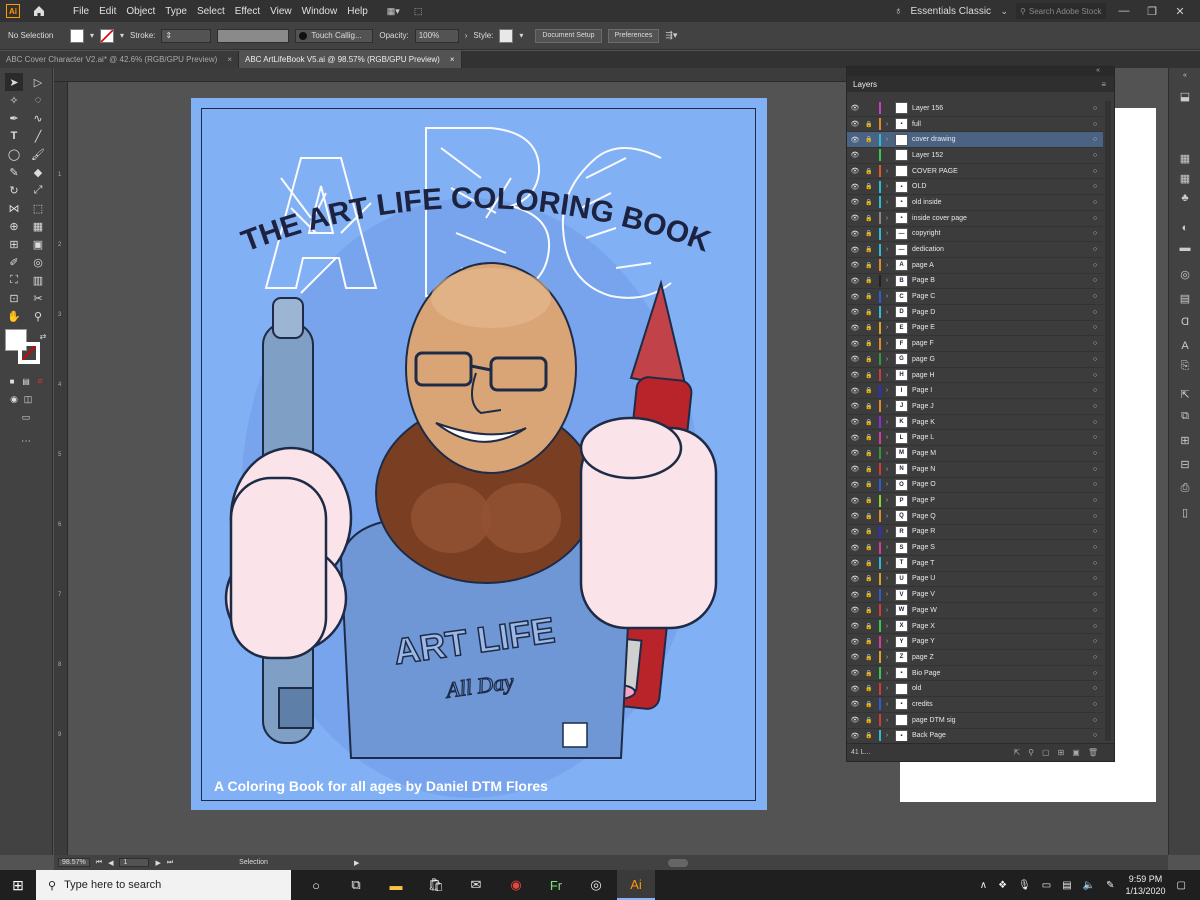  Describe the element at coordinates (999, 688) in the screenshot. I see `layer-name: old` at that location.